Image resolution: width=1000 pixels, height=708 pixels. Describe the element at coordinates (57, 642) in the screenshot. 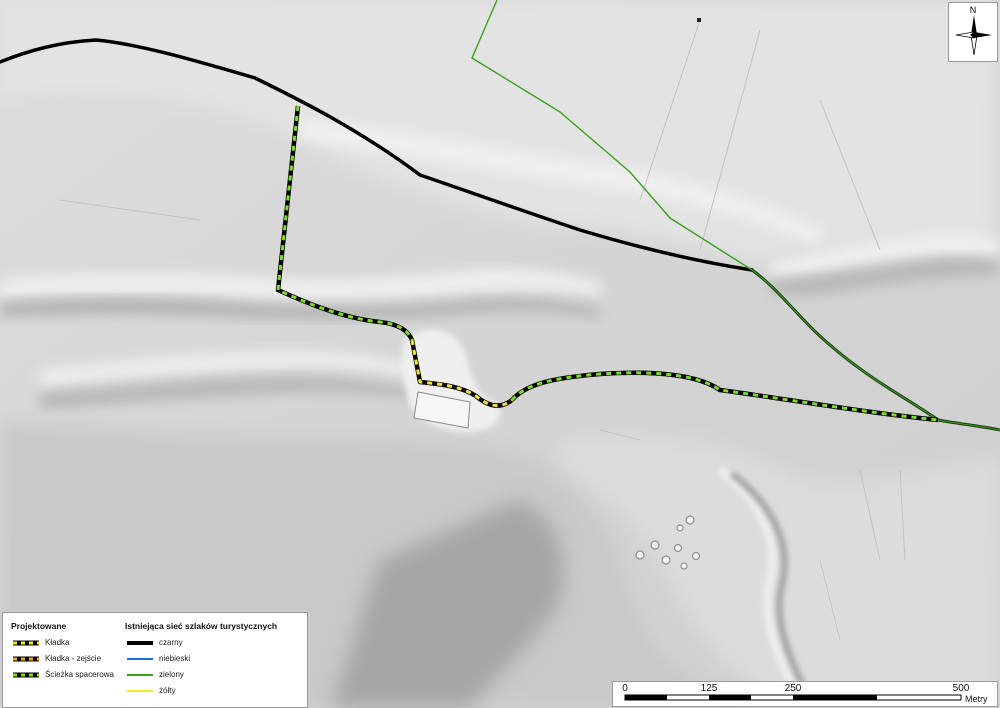

I see `legend-label-footbridge: Kładka` at that location.